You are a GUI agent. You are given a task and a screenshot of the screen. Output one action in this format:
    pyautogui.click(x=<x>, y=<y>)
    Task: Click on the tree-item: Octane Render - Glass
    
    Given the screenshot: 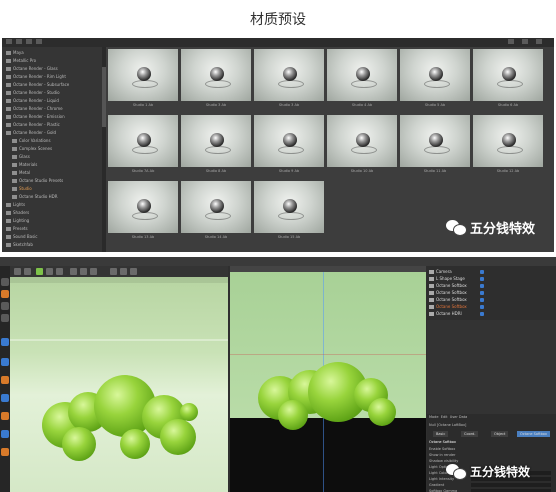 What is the action you would take?
    pyautogui.click(x=54, y=69)
    